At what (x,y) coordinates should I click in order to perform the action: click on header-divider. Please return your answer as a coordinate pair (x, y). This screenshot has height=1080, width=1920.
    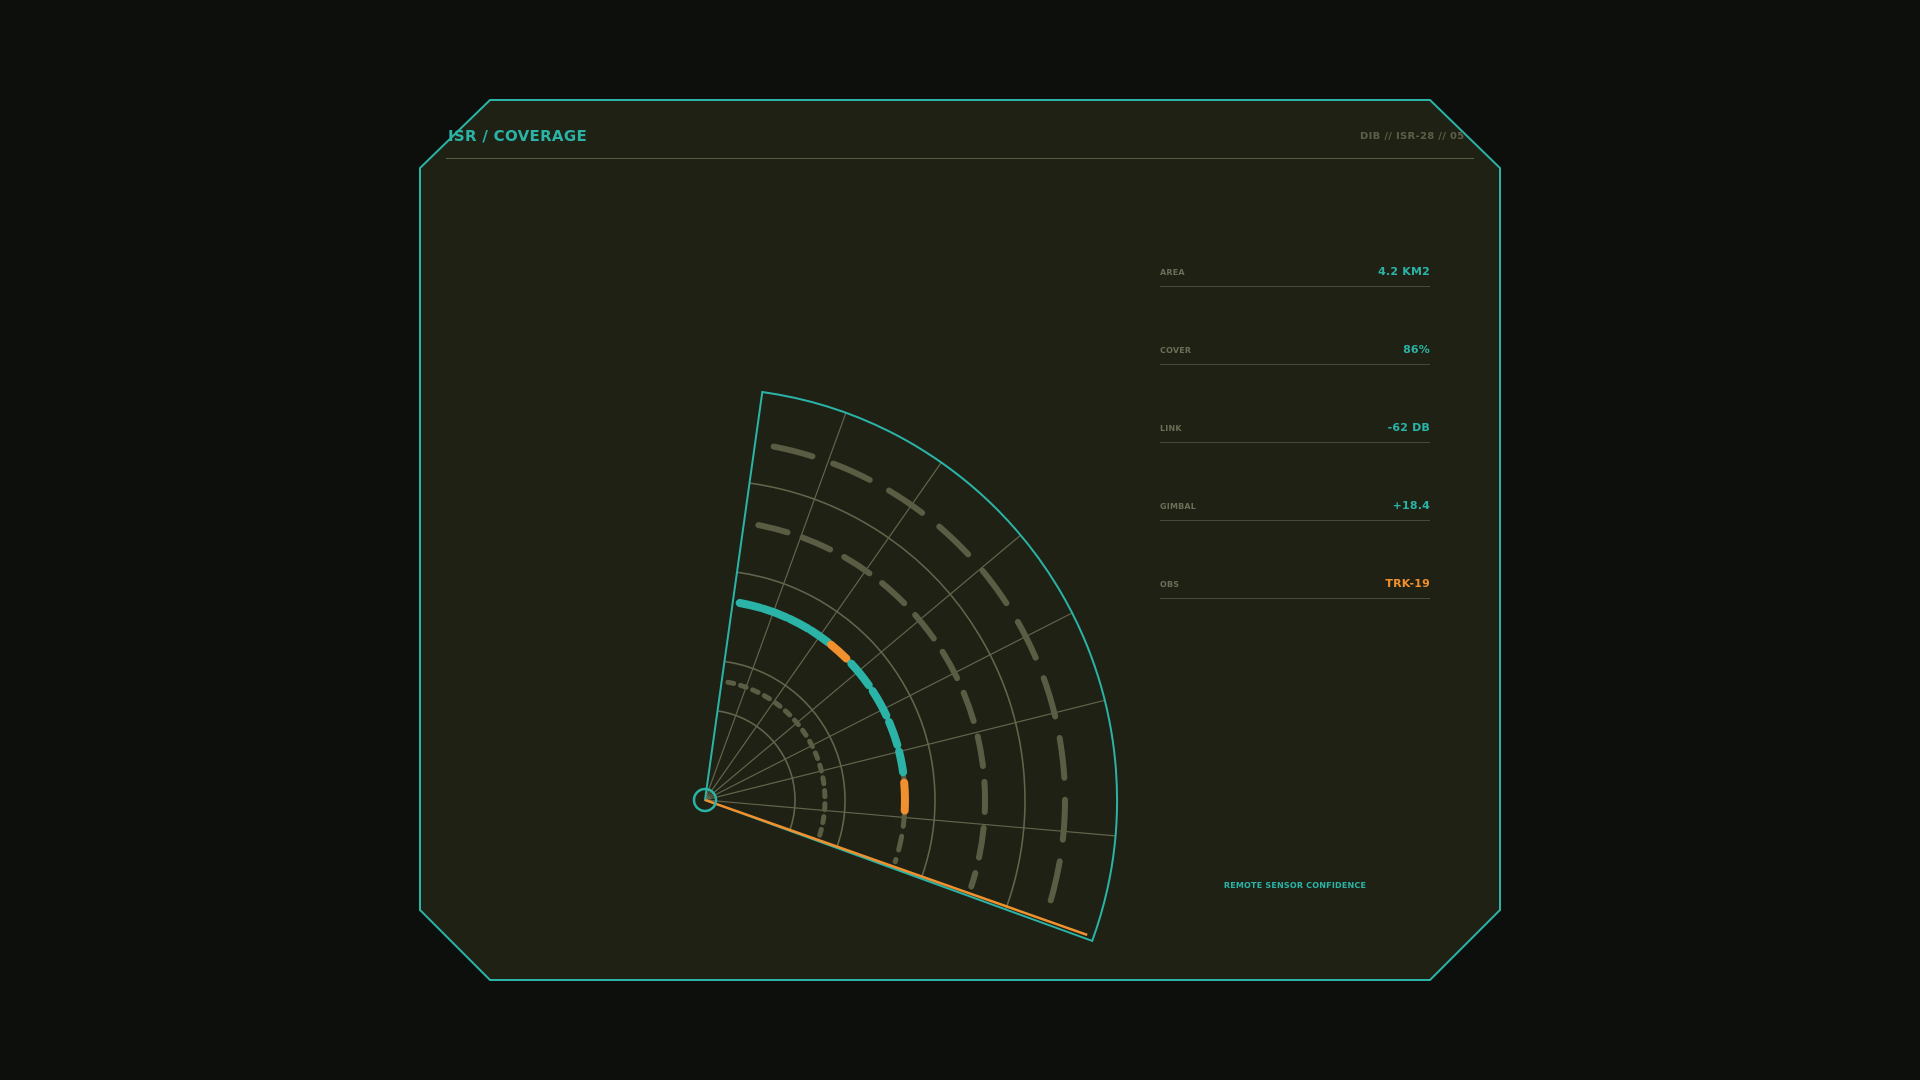
    Looking at the image, I should click on (960, 158).